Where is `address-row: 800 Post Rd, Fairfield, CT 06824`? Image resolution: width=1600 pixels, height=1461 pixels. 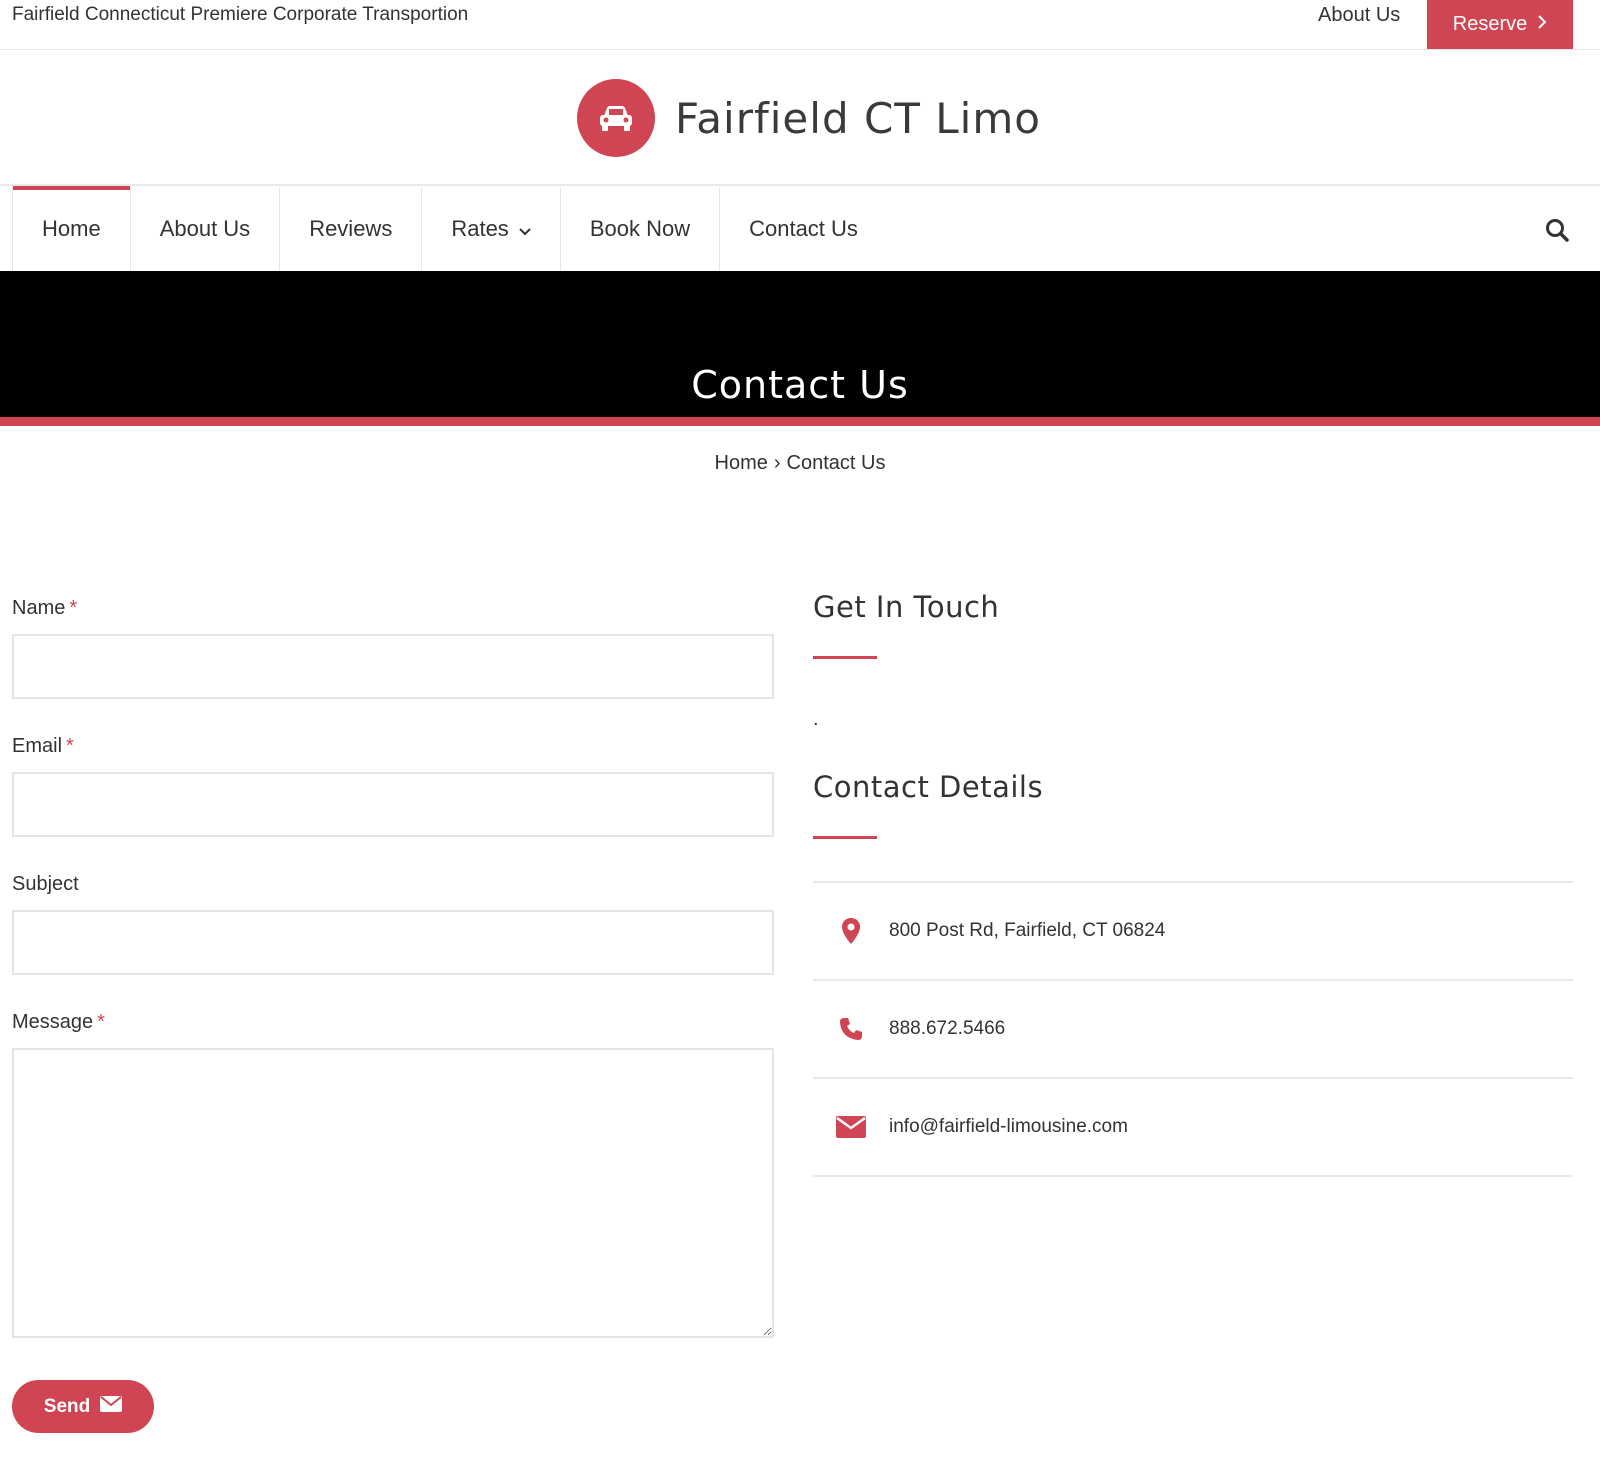 address-row: 800 Post Rd, Fairfield, CT 06824 is located at coordinates (1193, 932).